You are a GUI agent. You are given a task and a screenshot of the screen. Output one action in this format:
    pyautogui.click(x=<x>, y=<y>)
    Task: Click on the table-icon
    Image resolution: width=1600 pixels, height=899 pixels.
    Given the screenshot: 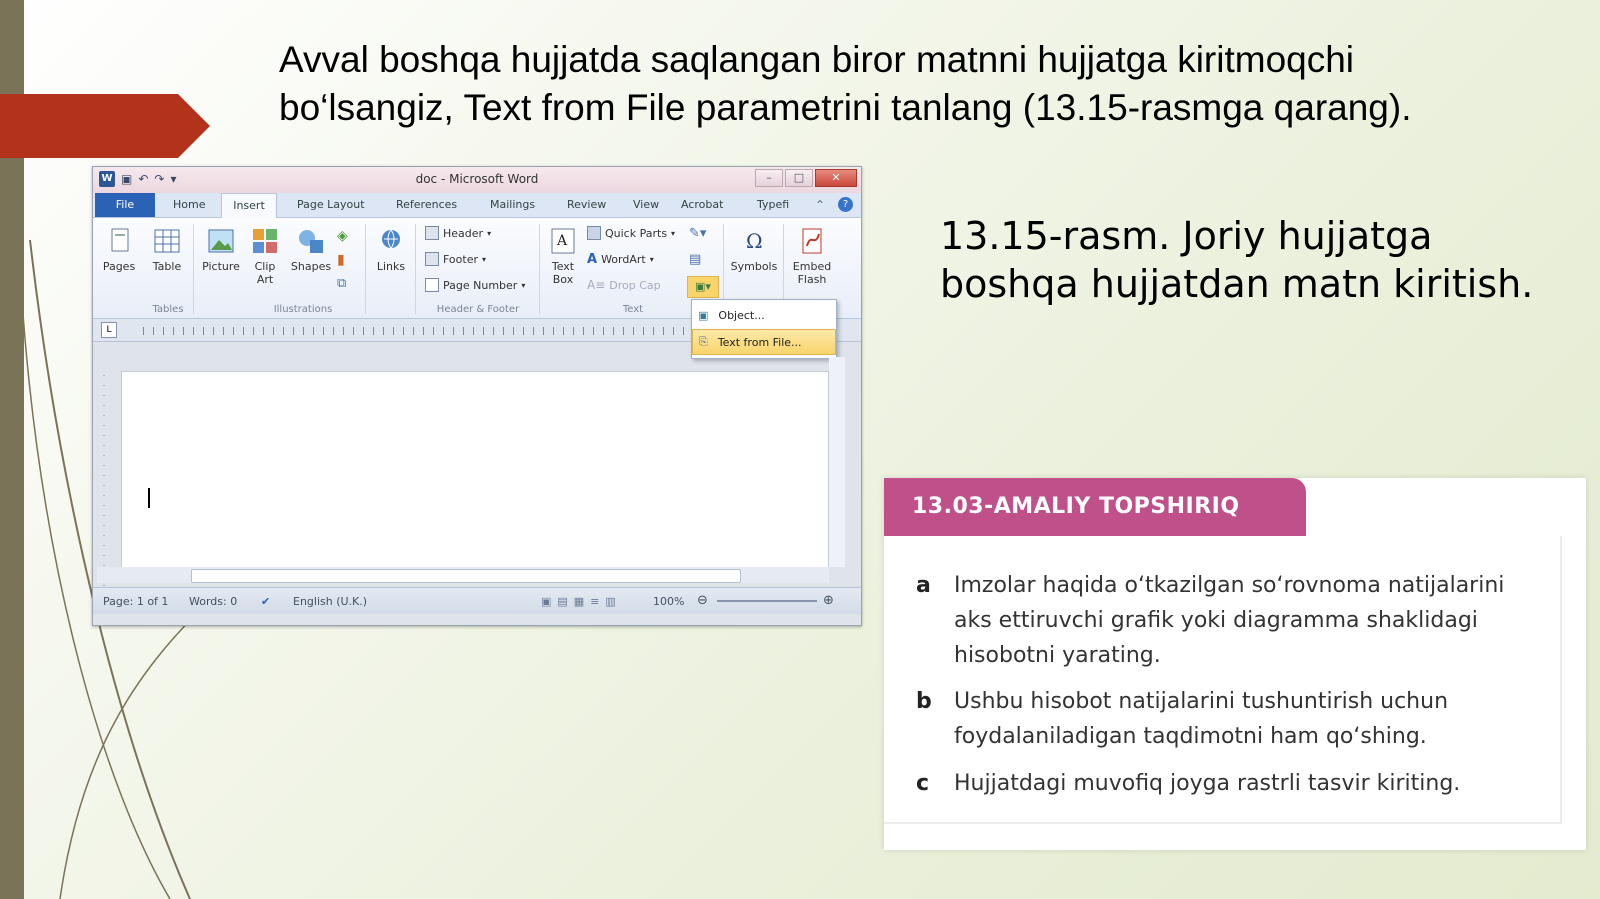 What is the action you would take?
    pyautogui.click(x=167, y=241)
    